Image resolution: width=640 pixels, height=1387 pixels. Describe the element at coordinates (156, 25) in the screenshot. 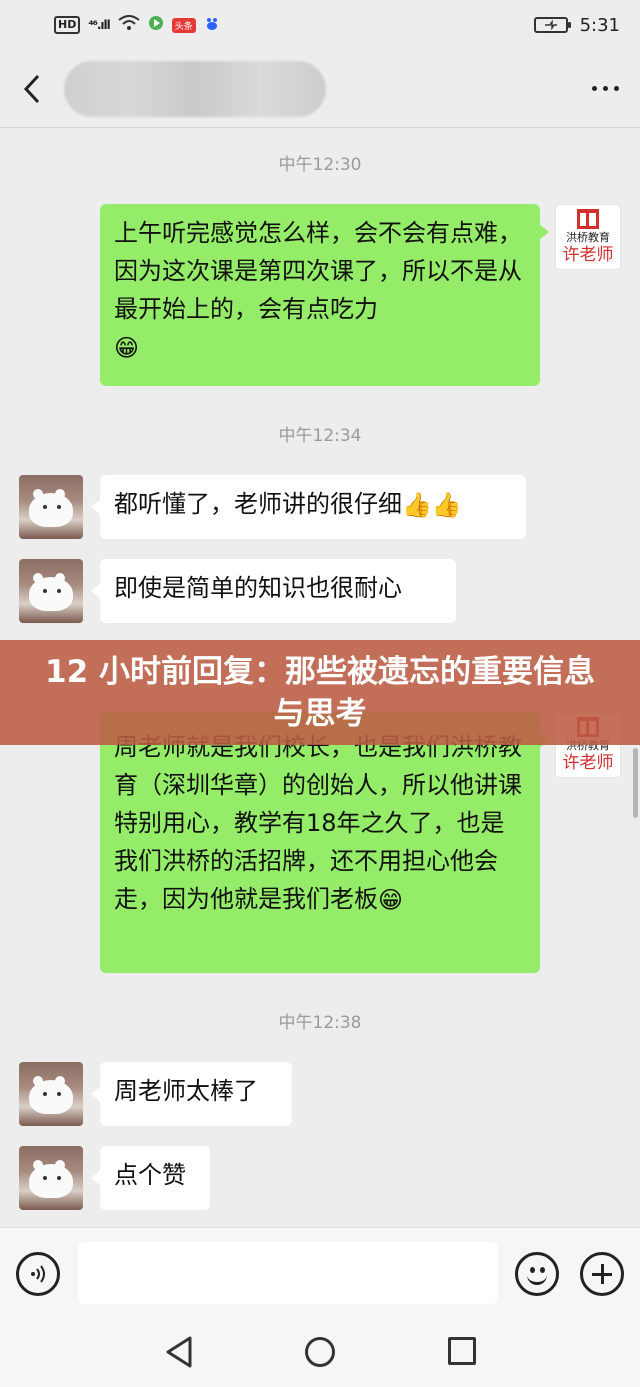

I see `video-app-icon` at that location.